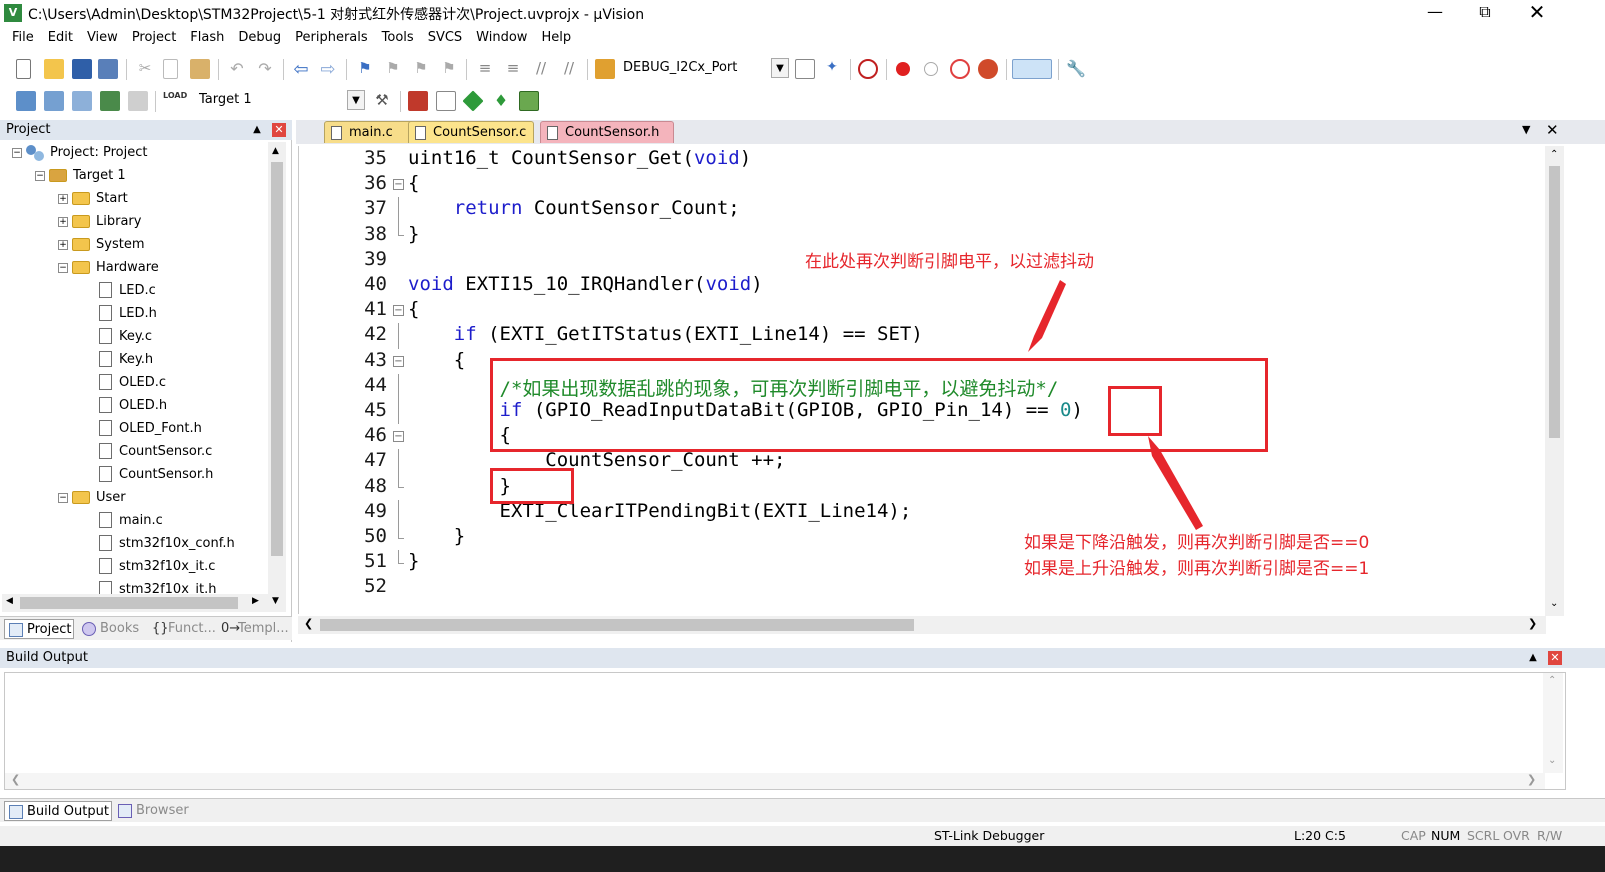 The width and height of the screenshot is (1605, 872). I want to click on build-output-header: Build Output ▲ ✕, so click(802, 658).